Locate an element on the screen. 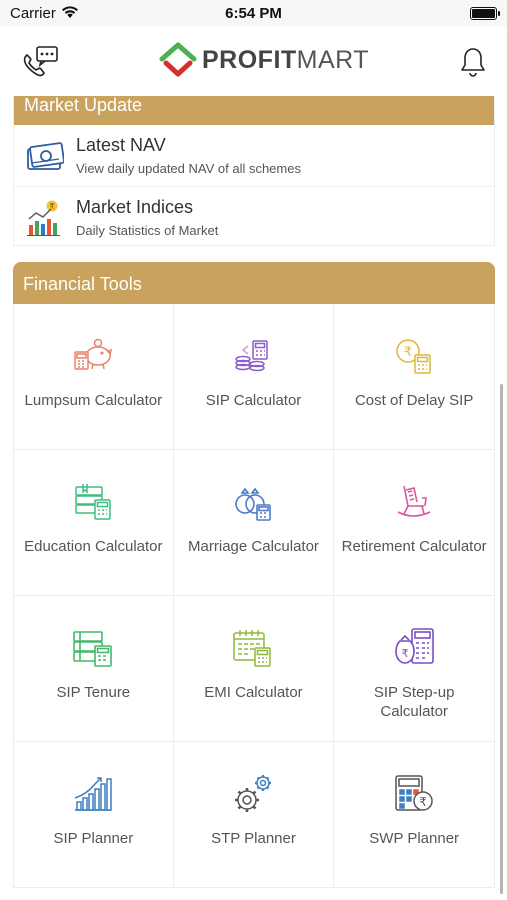 The image size is (507, 900). notification-bell-icon is located at coordinates (473, 62).